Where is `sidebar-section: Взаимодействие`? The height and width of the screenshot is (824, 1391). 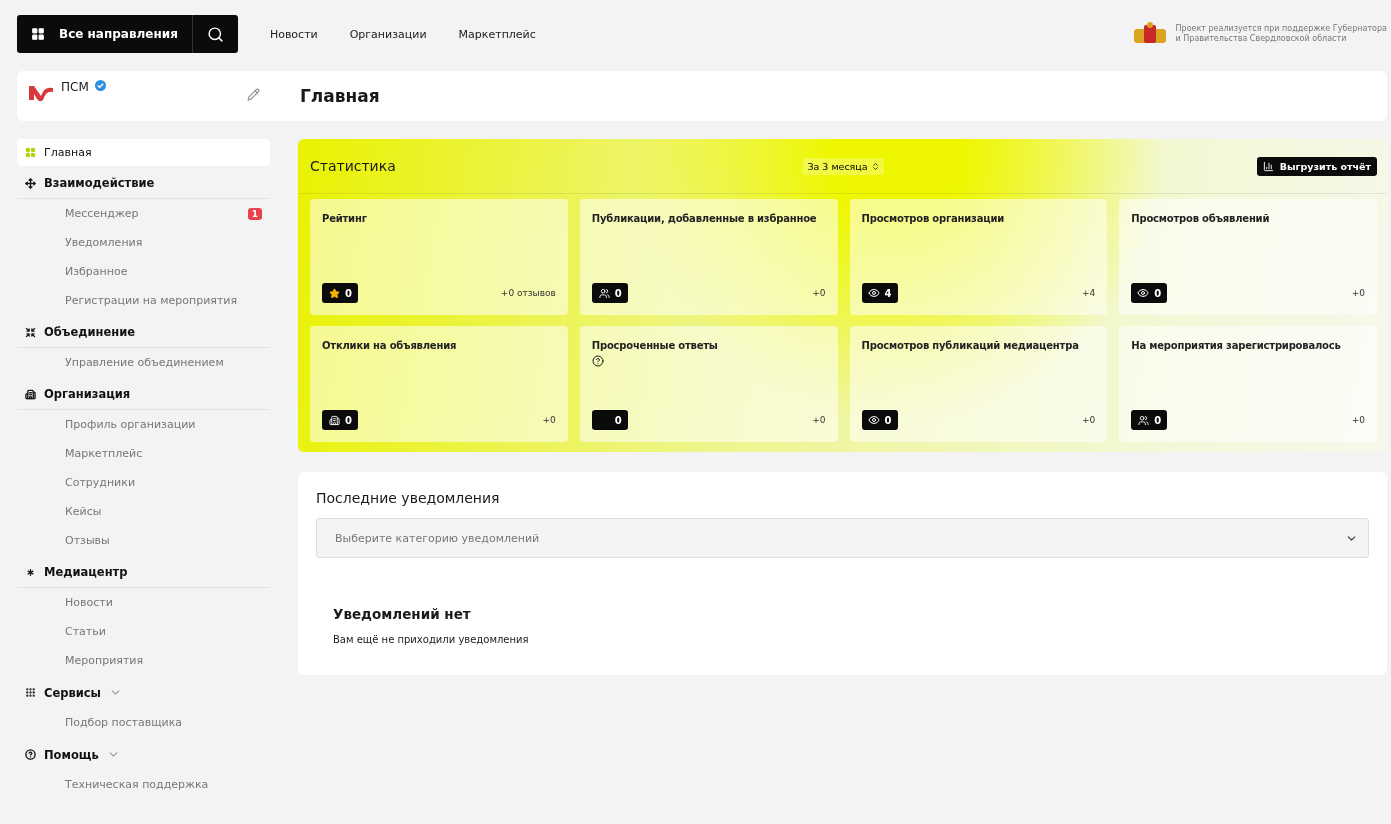 sidebar-section: Взаимодействие is located at coordinates (99, 183).